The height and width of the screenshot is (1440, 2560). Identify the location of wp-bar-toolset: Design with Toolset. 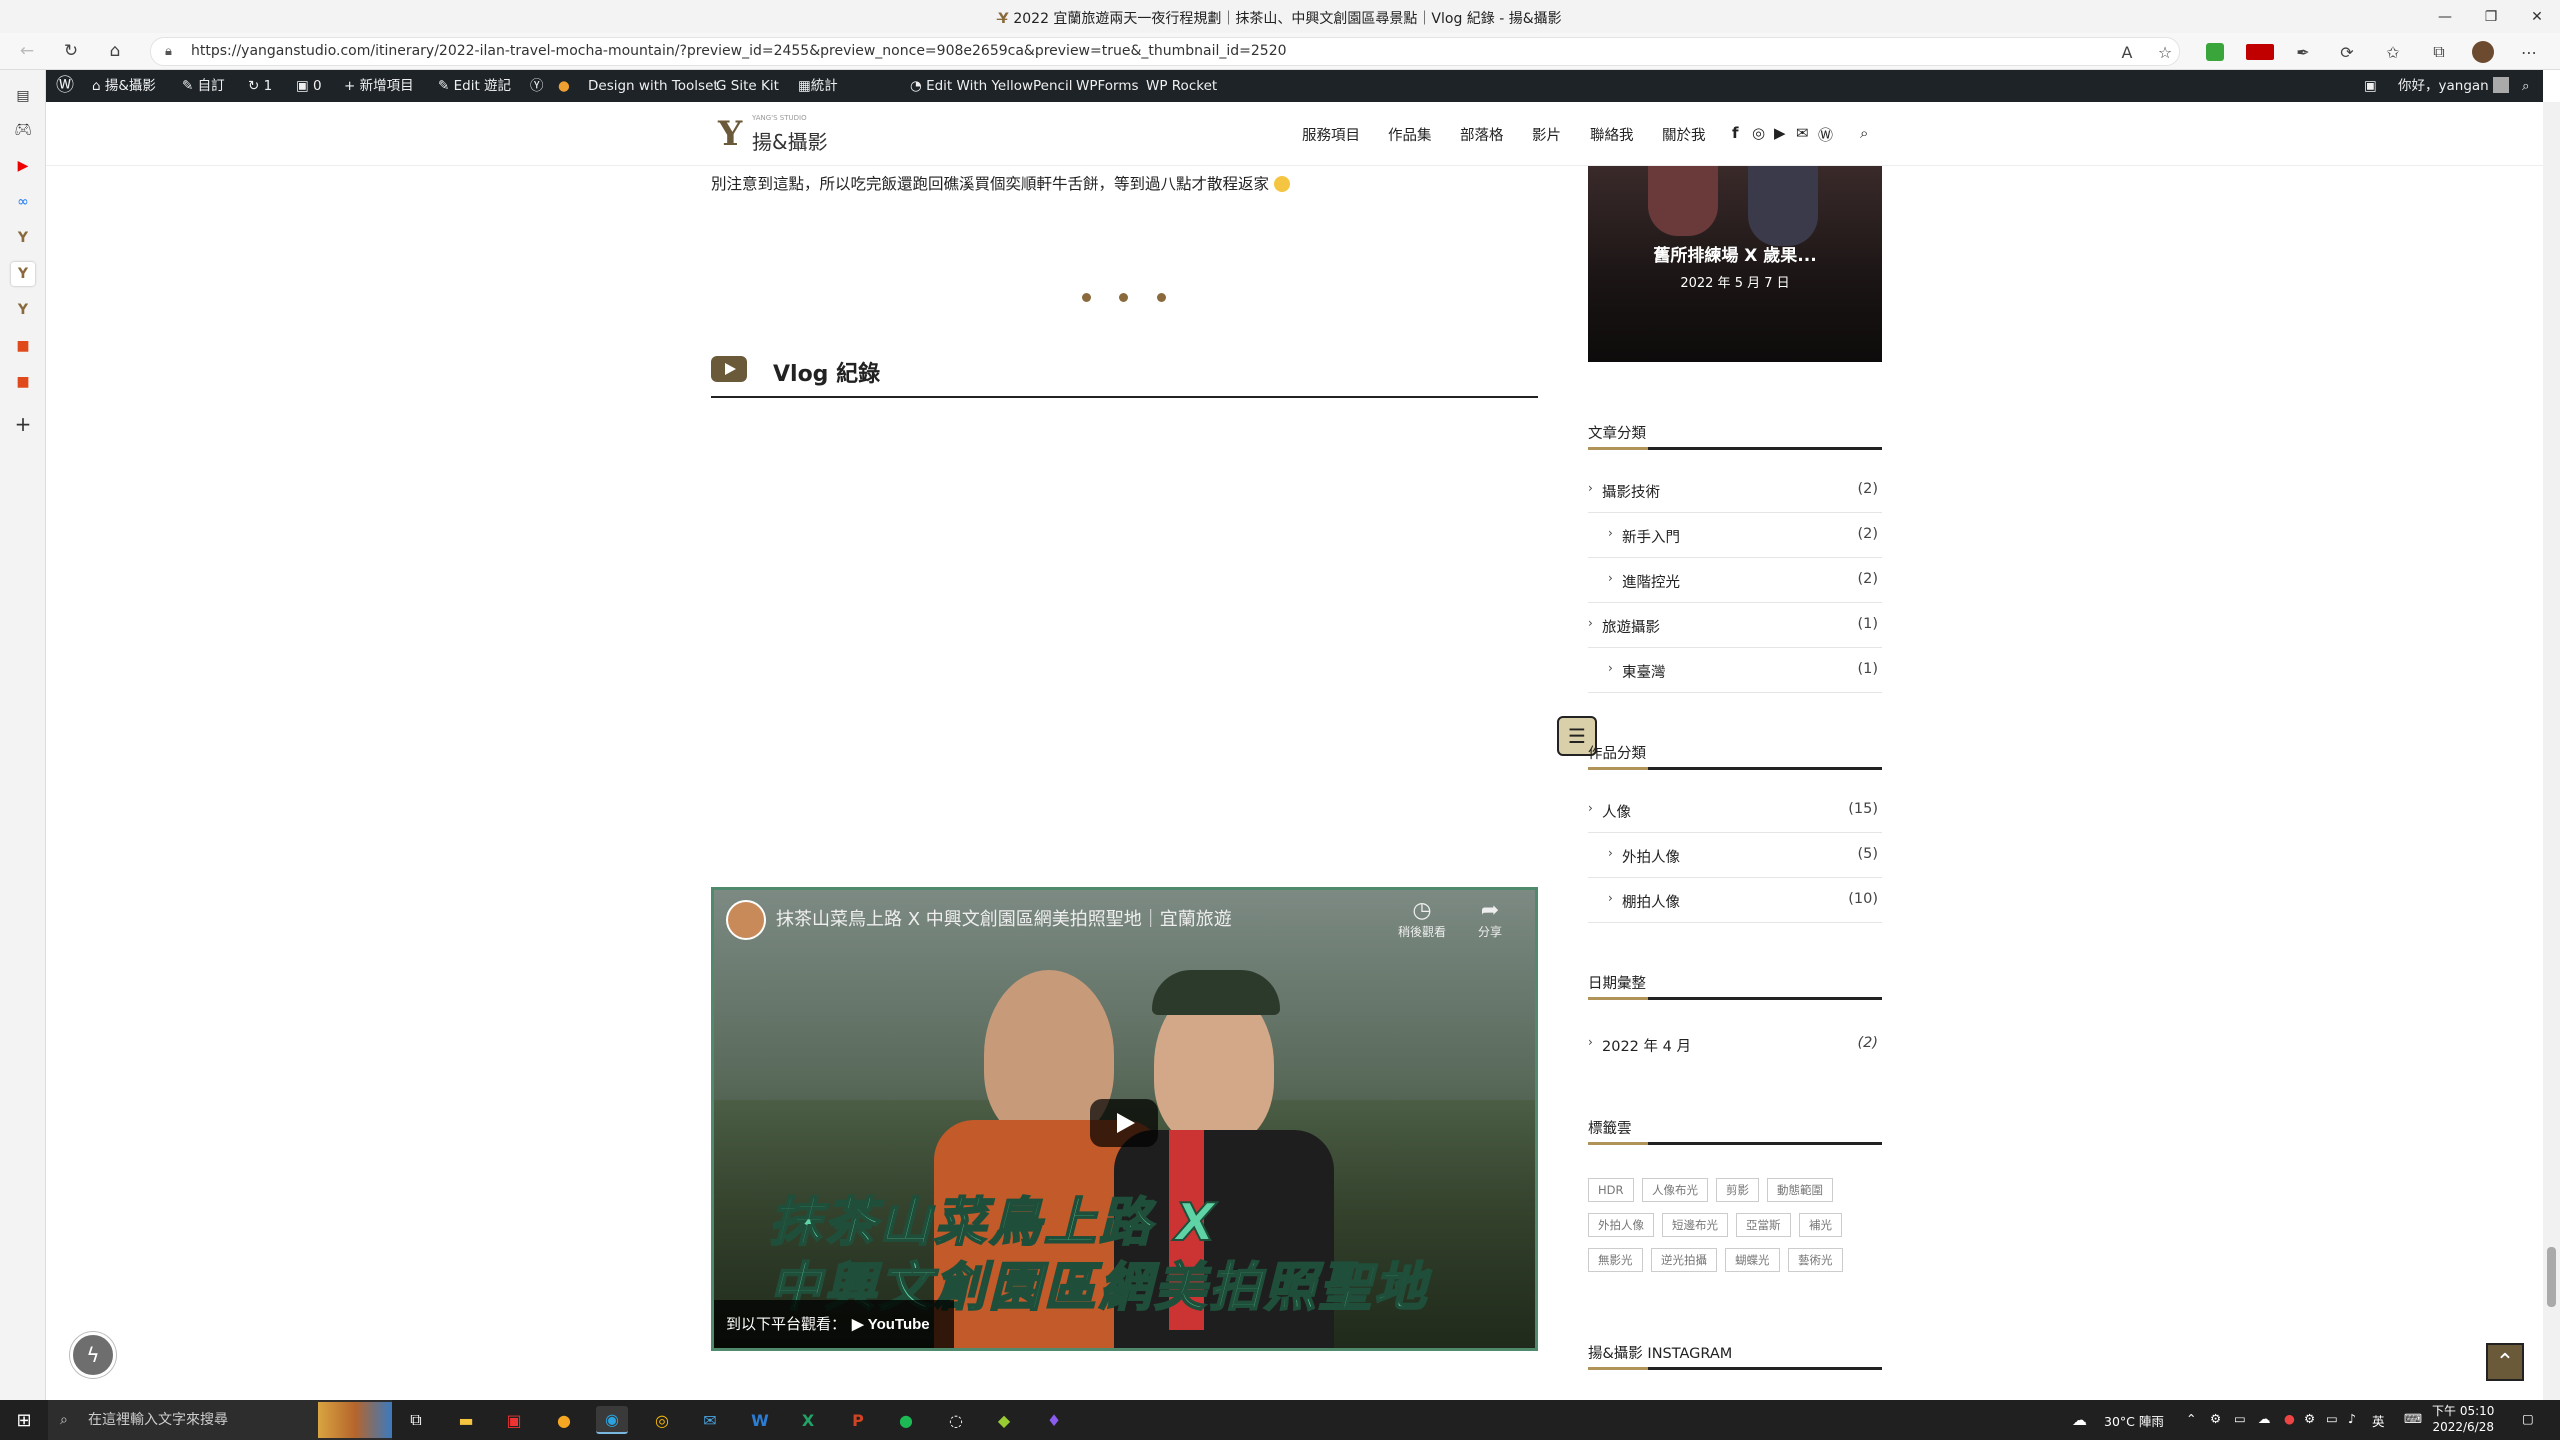
(653, 86).